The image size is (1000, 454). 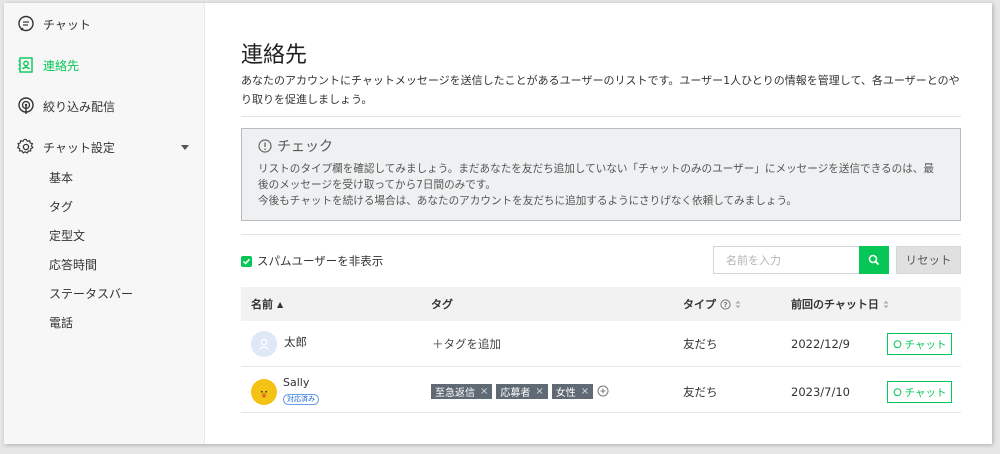 I want to click on add-tag-link: ＋タグを追加, so click(x=466, y=344).